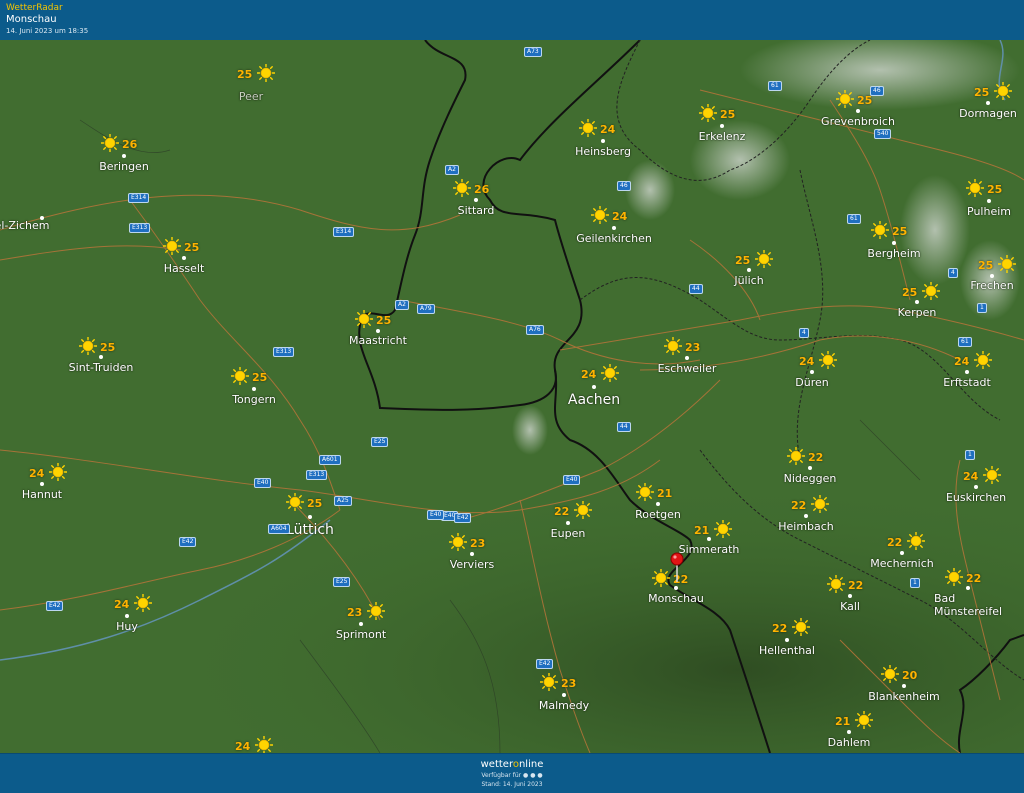  What do you see at coordinates (568, 533) in the screenshot?
I see `city-label-eupen: Eupen` at bounding box center [568, 533].